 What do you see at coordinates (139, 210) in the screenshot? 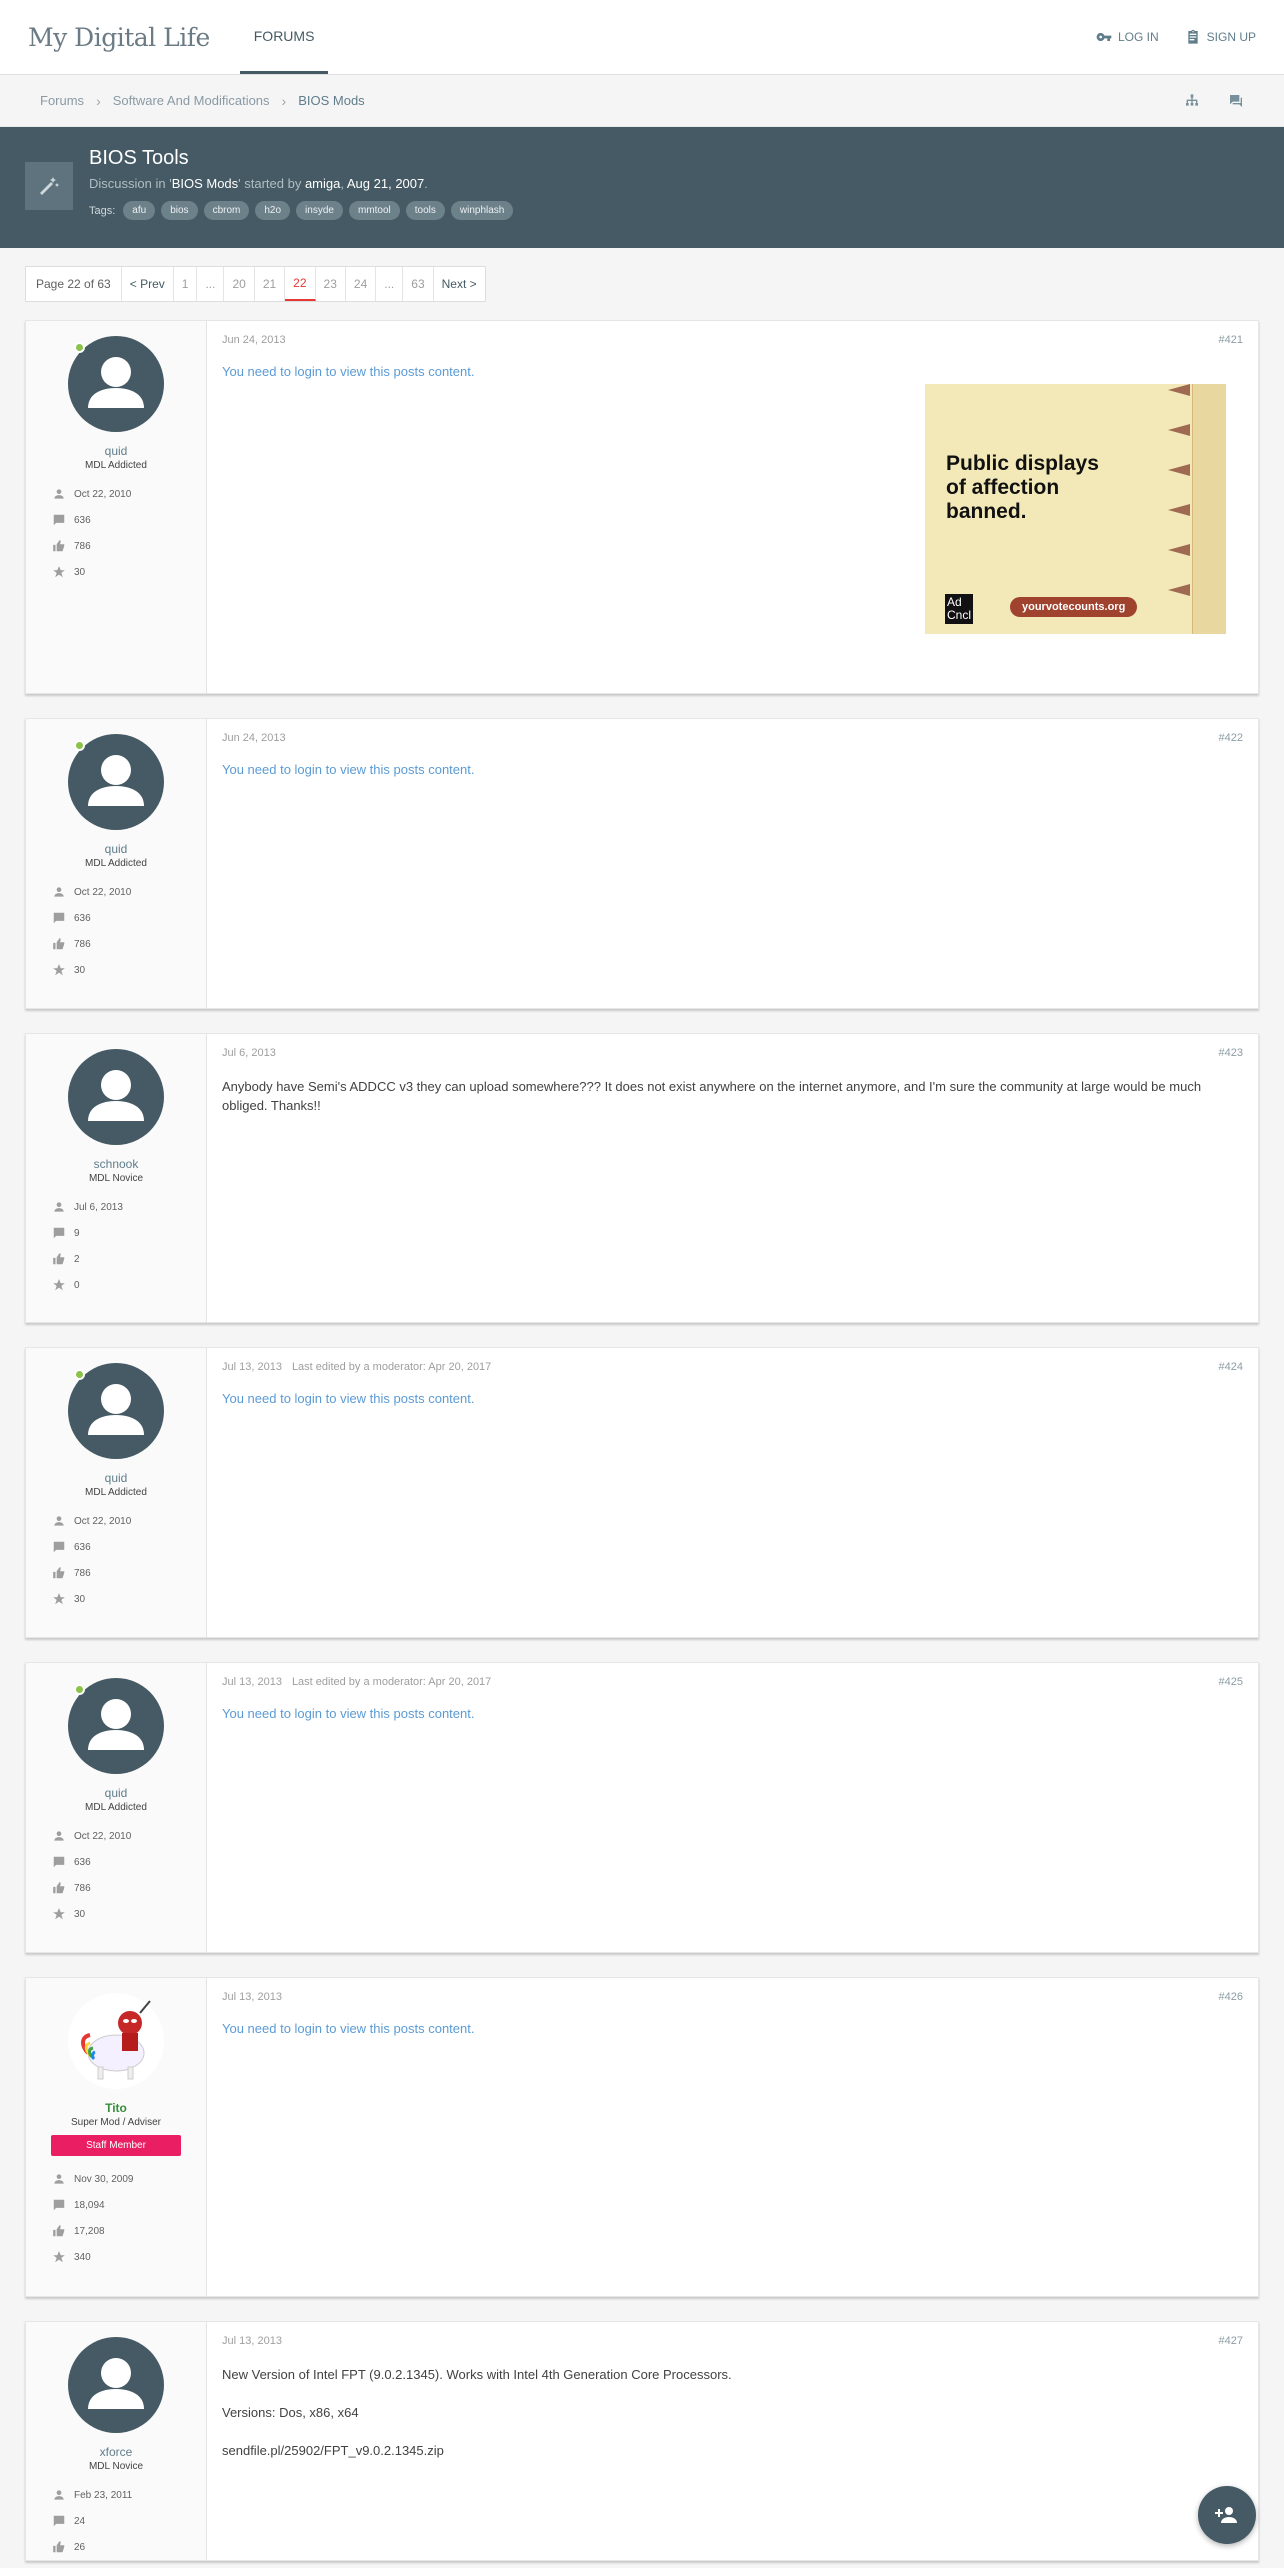
I see `tag: afu` at bounding box center [139, 210].